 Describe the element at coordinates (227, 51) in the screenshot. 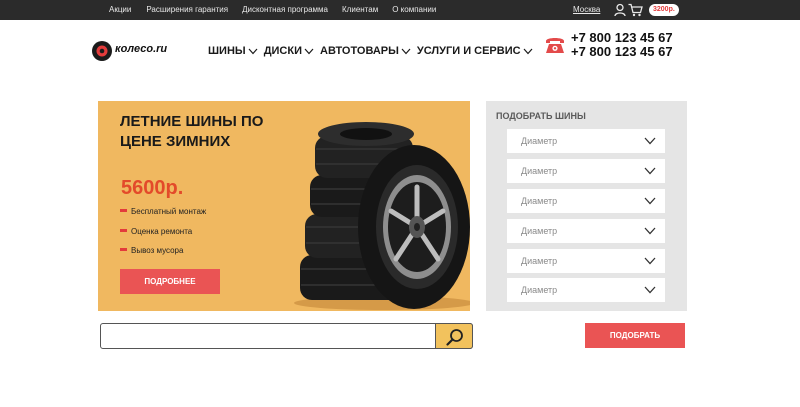

I see `nav-tires-label: ШИНЫ` at that location.